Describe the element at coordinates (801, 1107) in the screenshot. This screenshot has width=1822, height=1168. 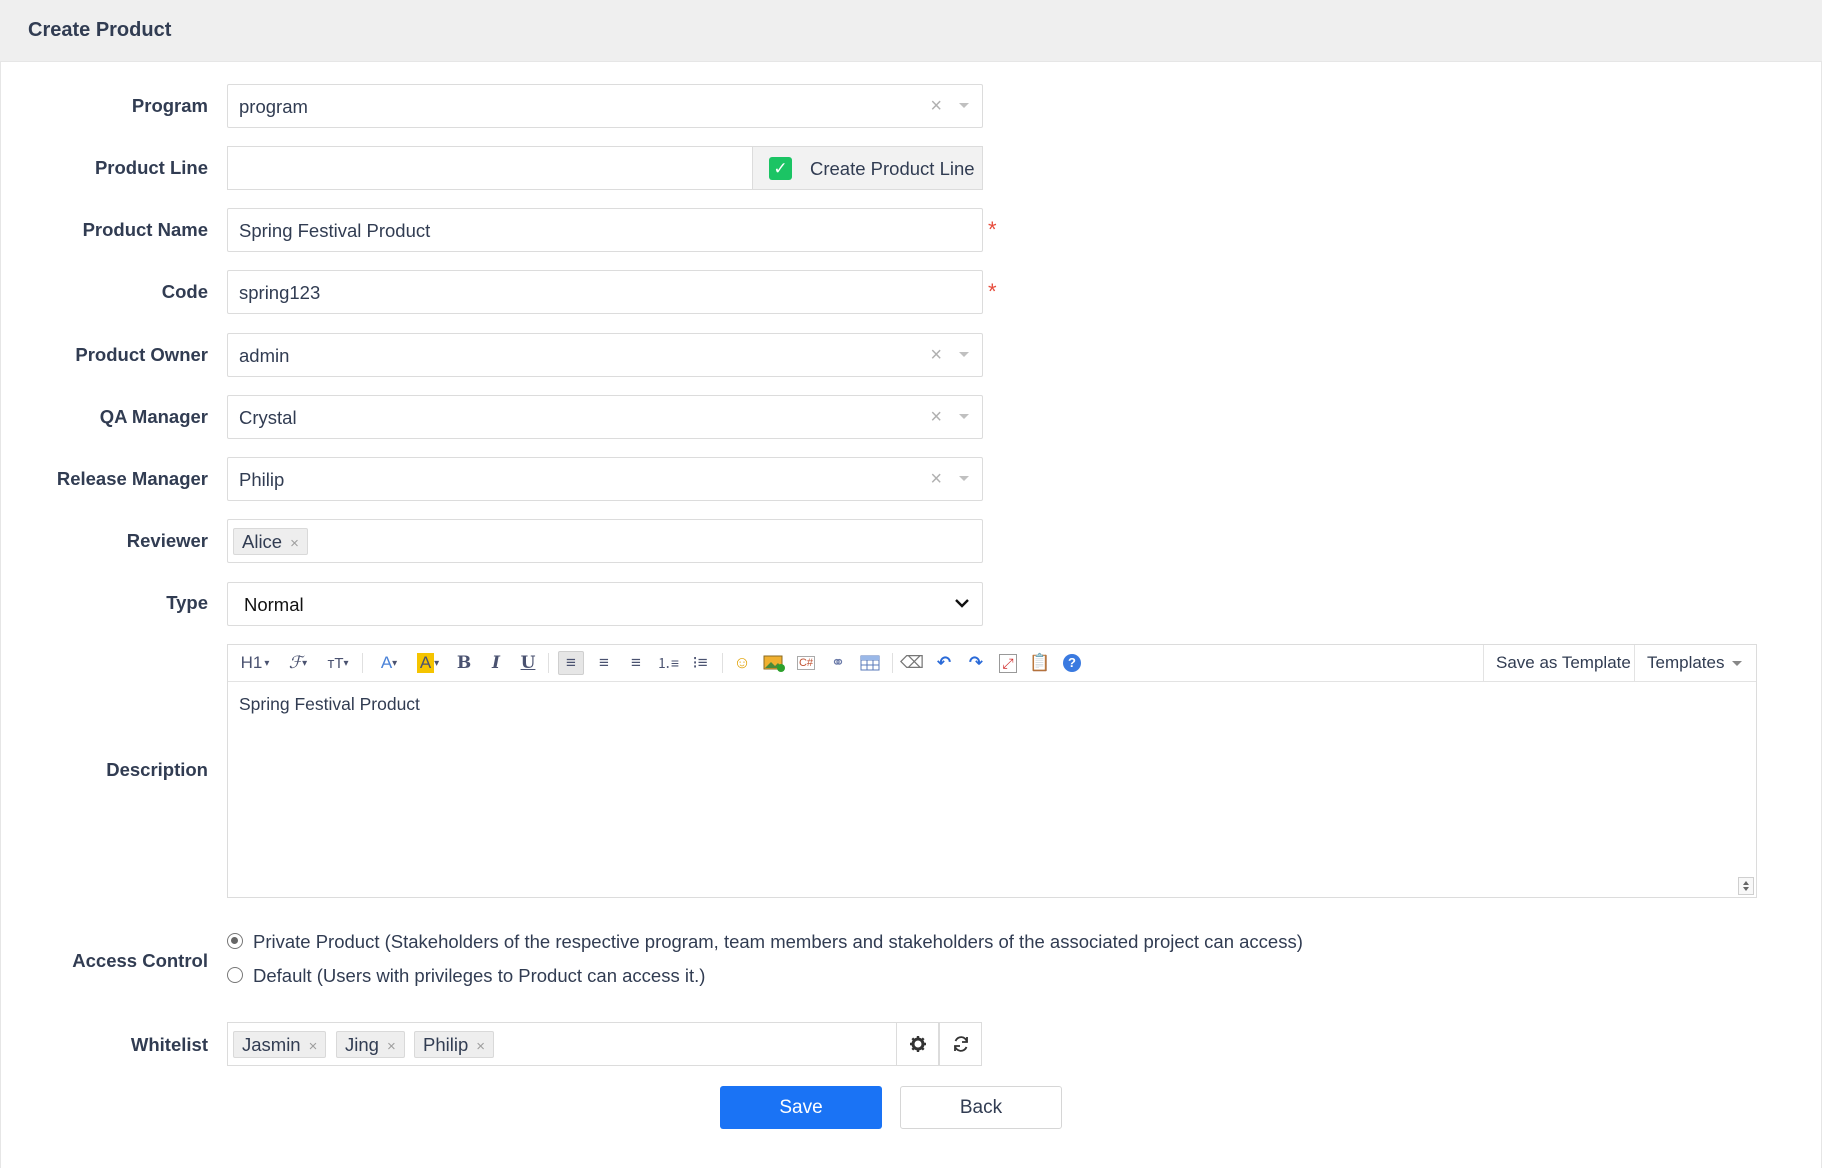
I see `save-button: Save` at that location.